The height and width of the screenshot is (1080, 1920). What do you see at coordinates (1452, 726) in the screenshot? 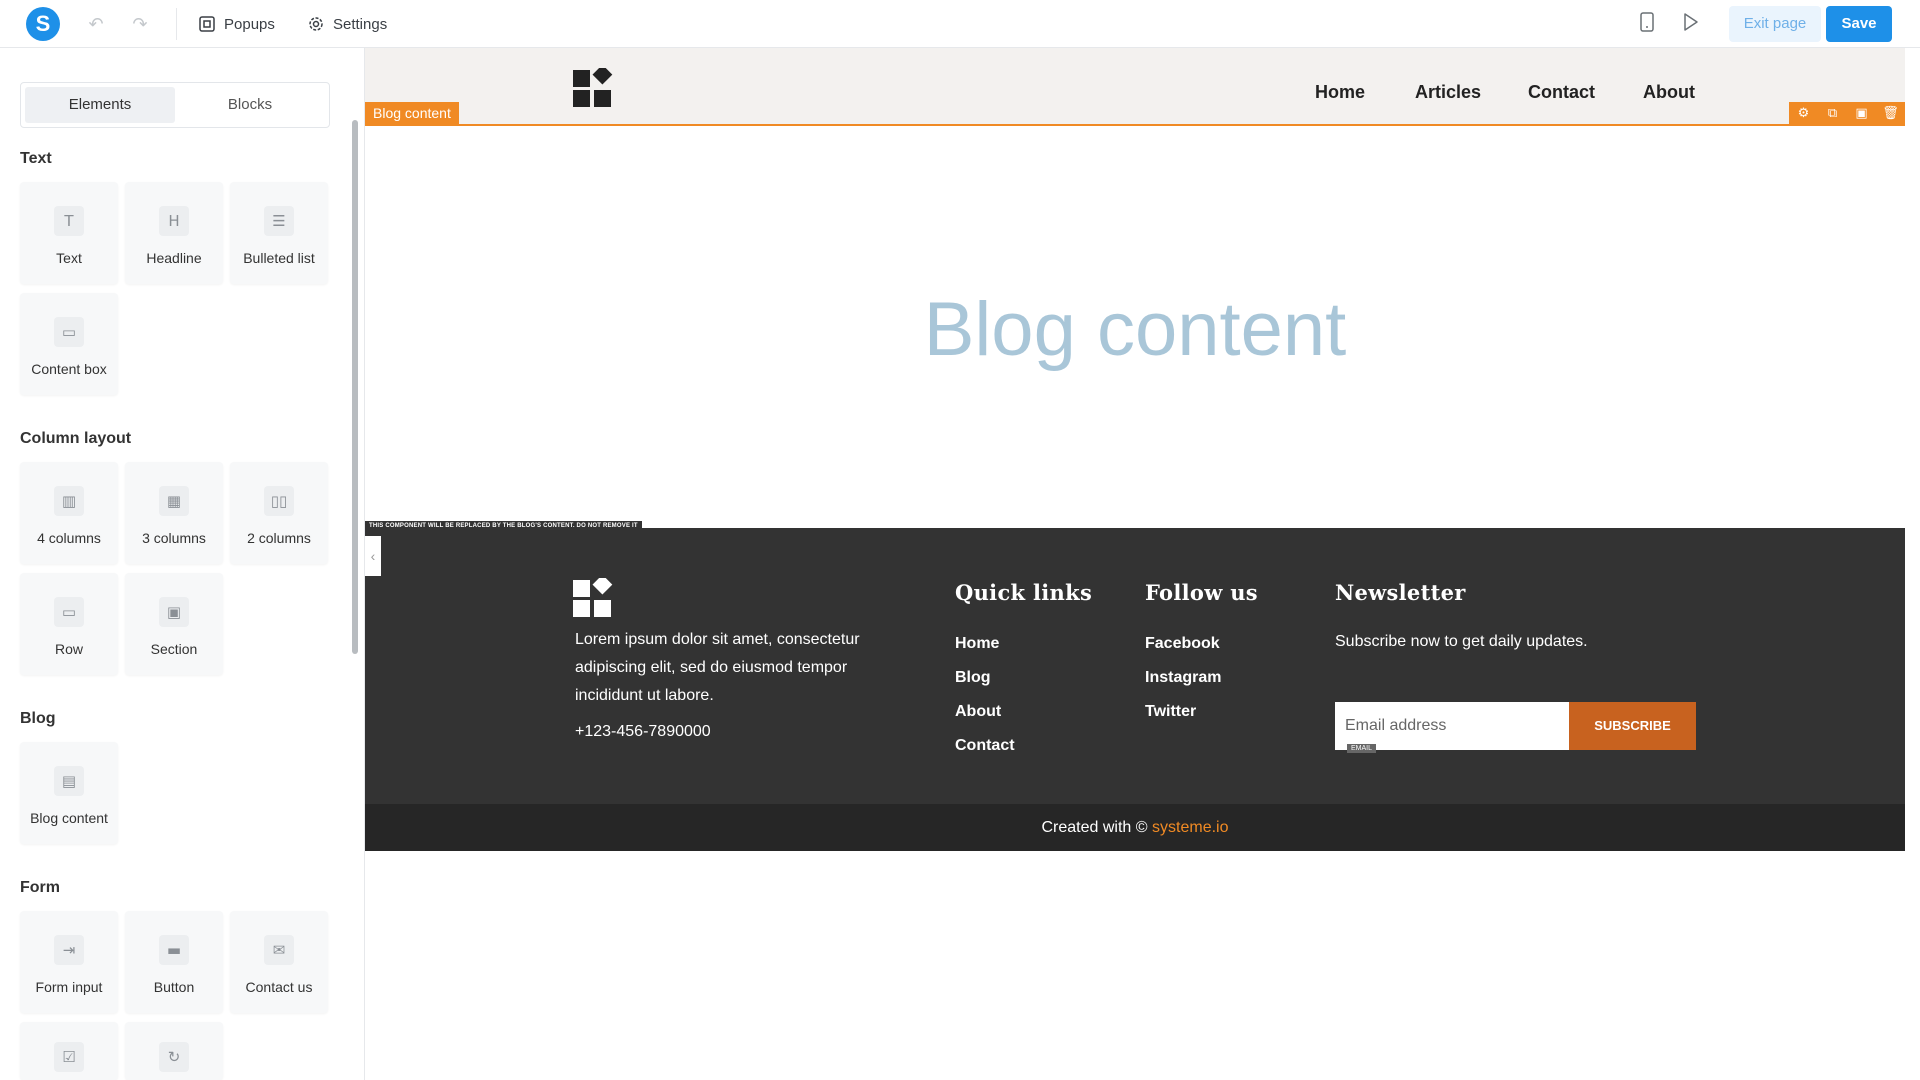
I see `email-input: Email address` at bounding box center [1452, 726].